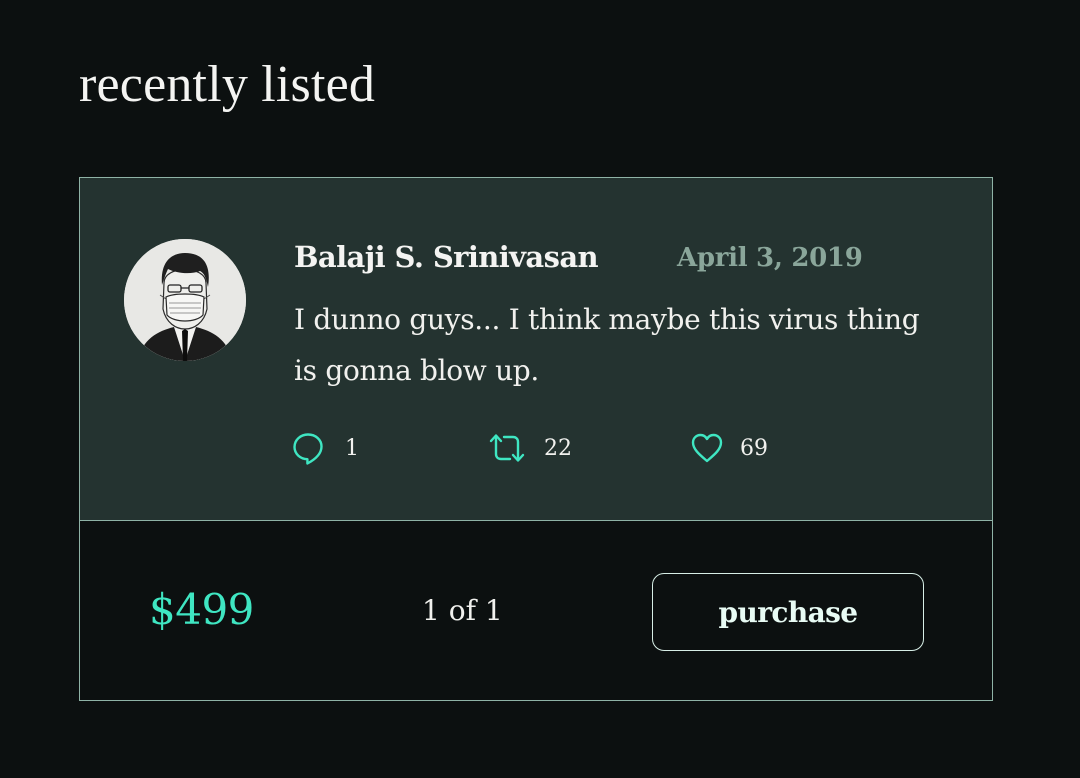  Describe the element at coordinates (462, 610) in the screenshot. I see `edition-count: 1 of 1` at that location.